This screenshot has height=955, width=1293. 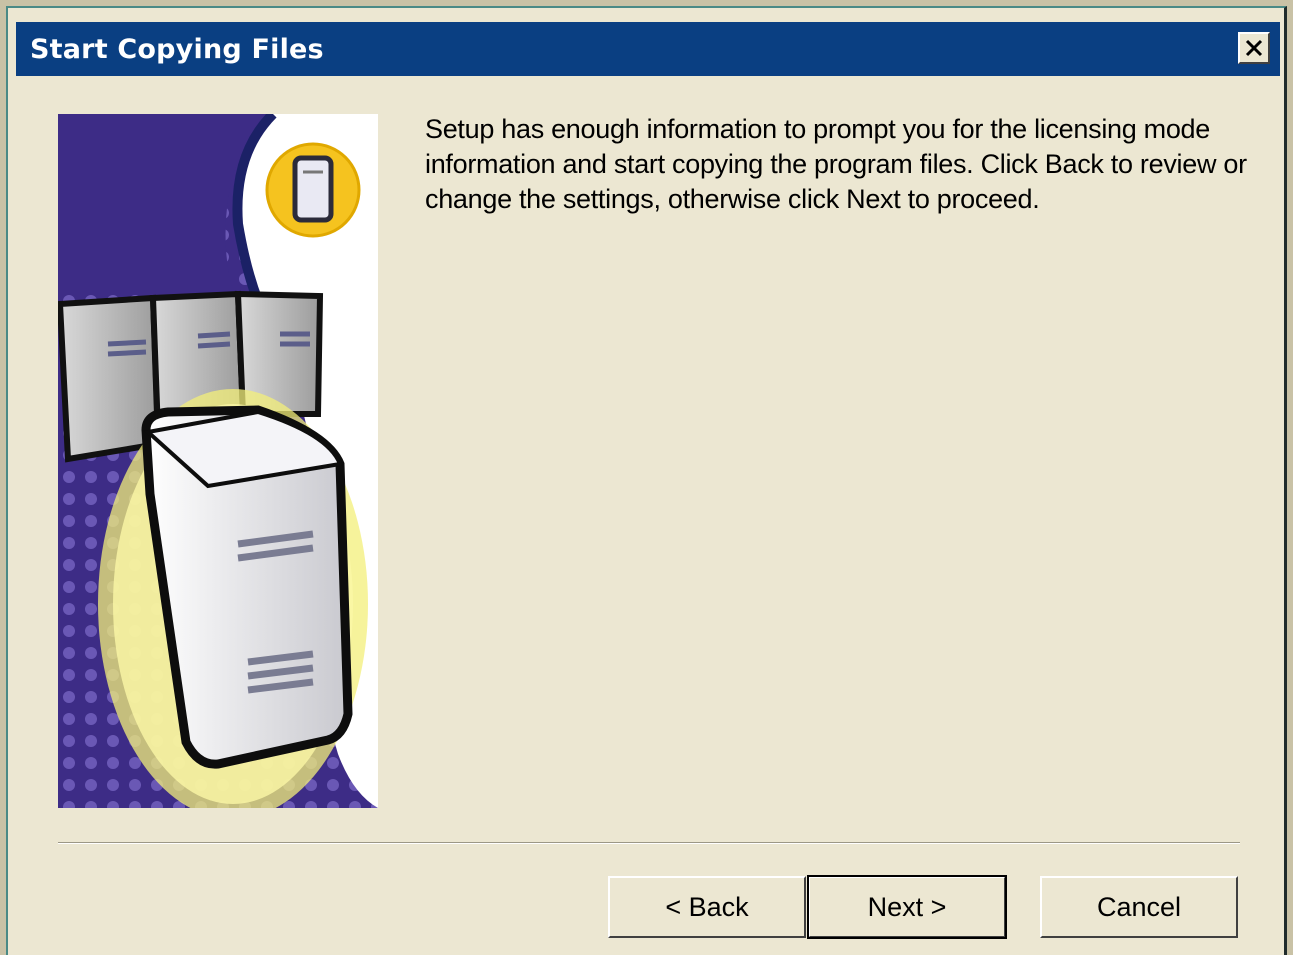 What do you see at coordinates (648, 49) in the screenshot?
I see `title-bar: Start Copying Files` at bounding box center [648, 49].